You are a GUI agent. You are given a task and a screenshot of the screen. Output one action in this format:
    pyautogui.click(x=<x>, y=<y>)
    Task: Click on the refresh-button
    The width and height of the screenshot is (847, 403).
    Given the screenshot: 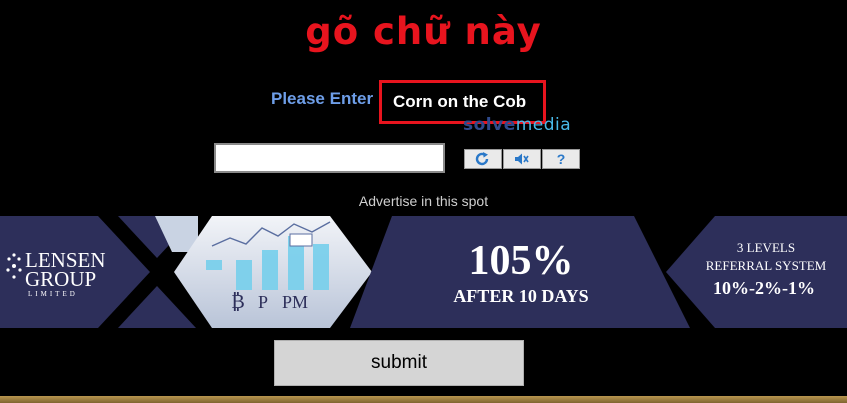 What is the action you would take?
    pyautogui.click(x=483, y=159)
    